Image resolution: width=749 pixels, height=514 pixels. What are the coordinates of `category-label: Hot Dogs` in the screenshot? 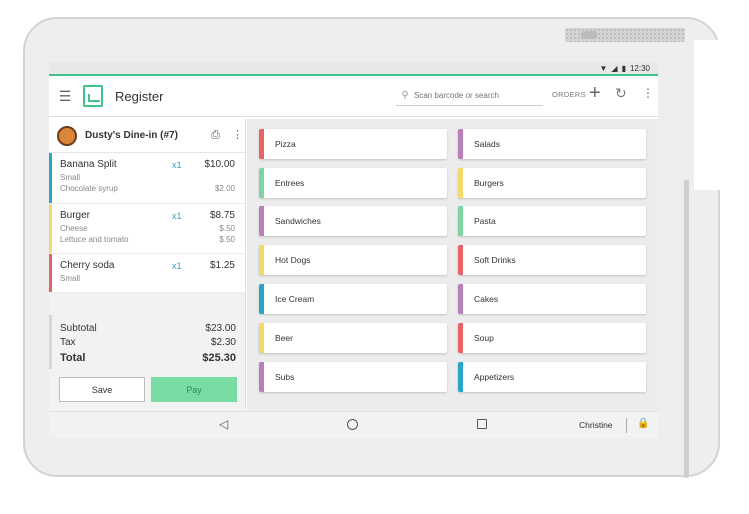 It's located at (293, 260).